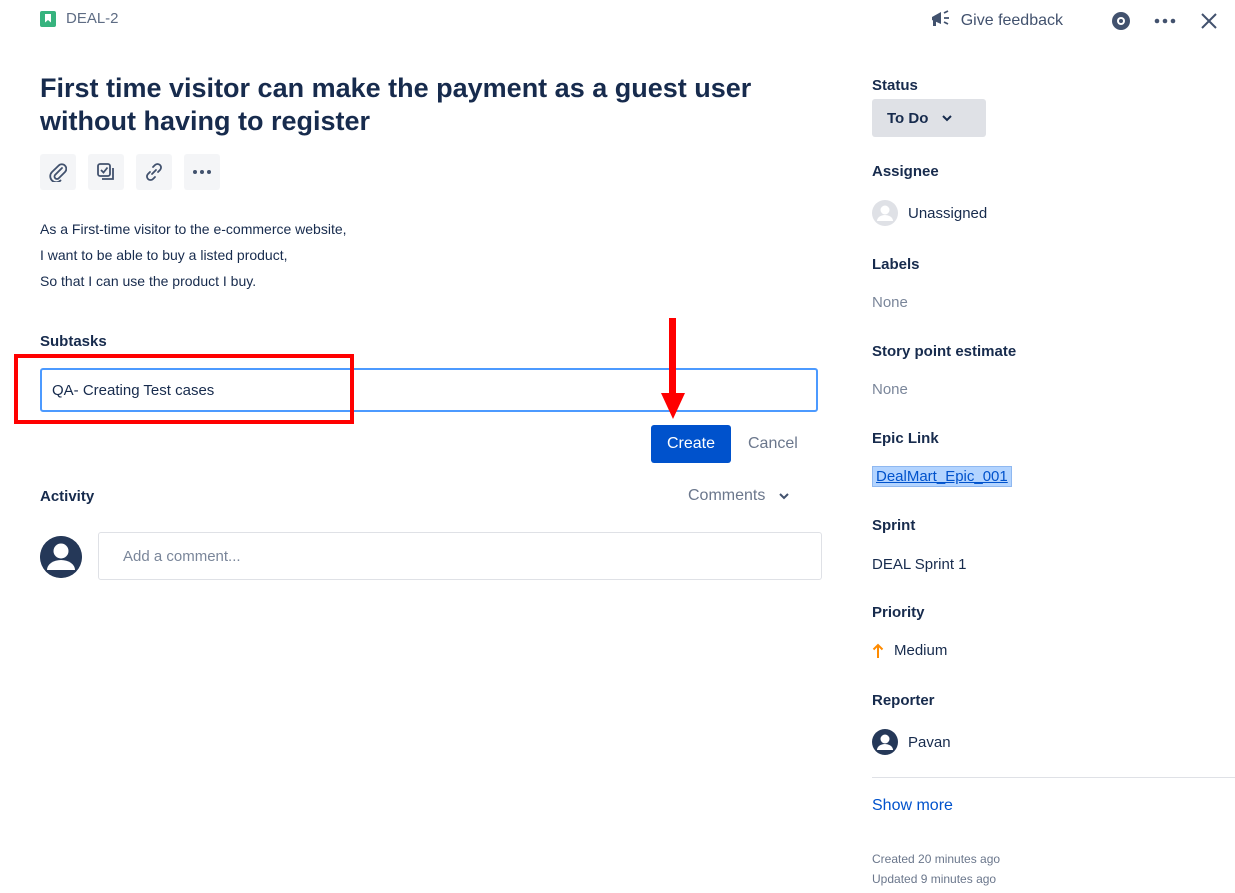 Image resolution: width=1235 pixels, height=893 pixels. Describe the element at coordinates (890, 302) in the screenshot. I see `labels-value: None` at that location.